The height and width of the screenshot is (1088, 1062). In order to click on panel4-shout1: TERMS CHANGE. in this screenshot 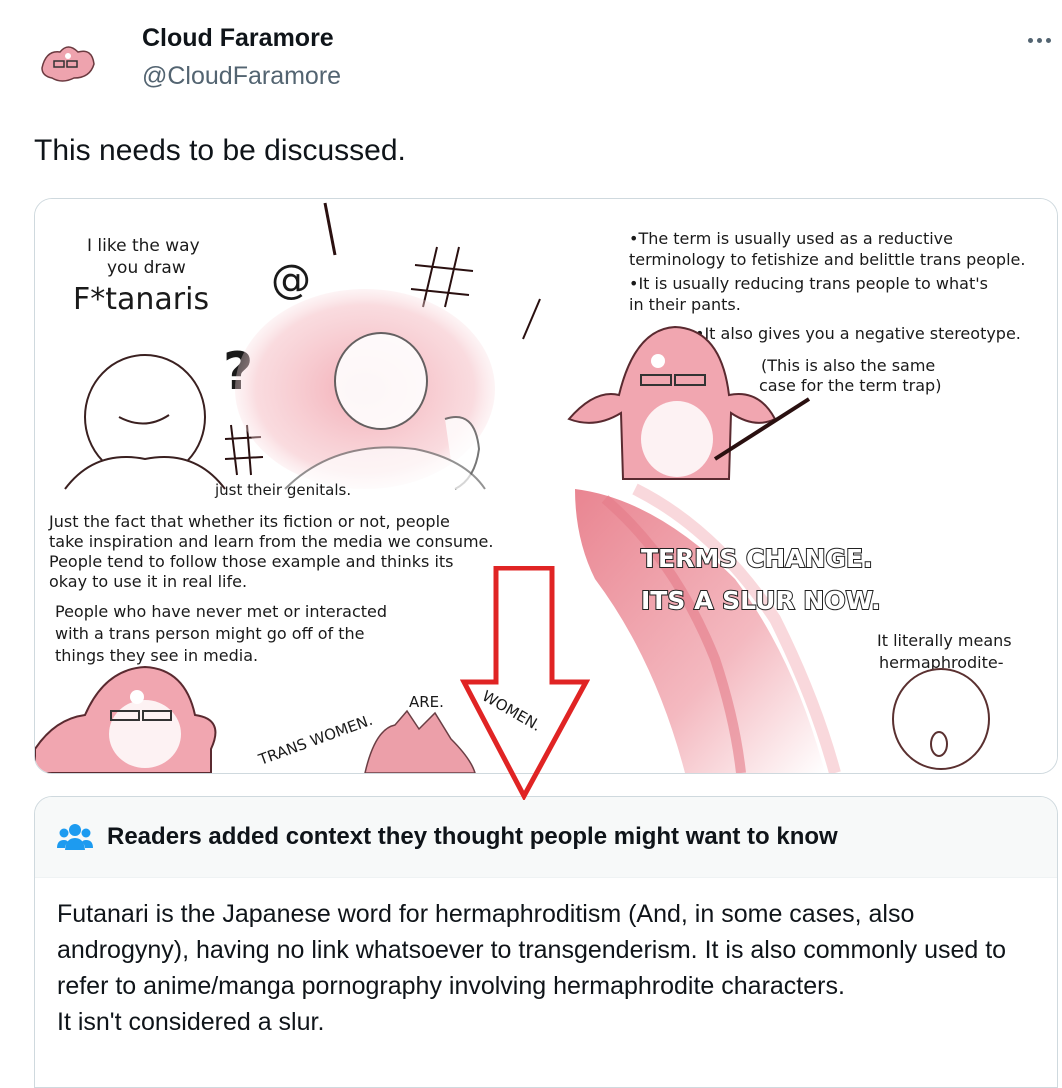, I will do `click(757, 558)`.